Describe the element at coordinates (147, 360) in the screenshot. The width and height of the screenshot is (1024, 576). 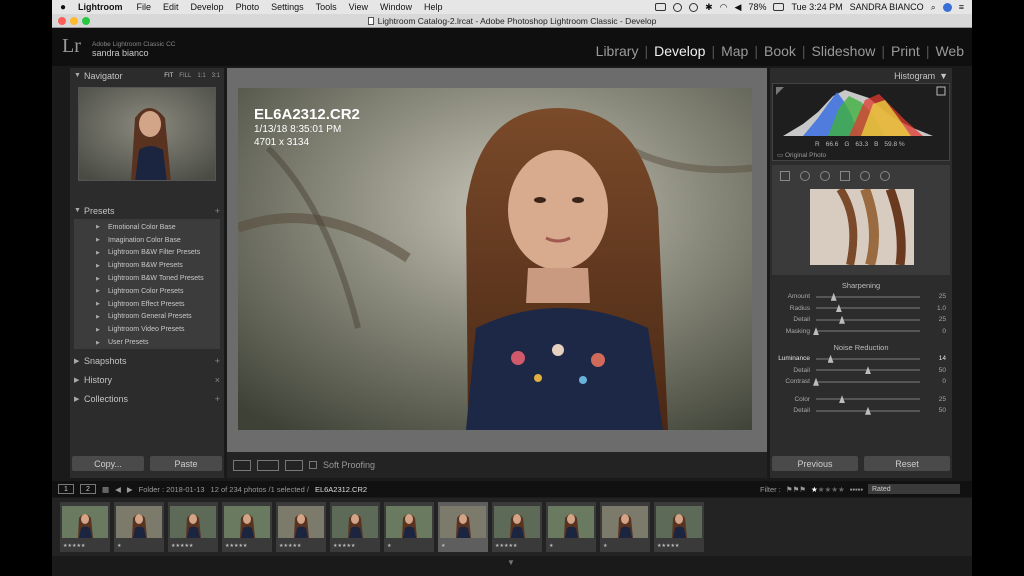
I see `snapshots-header: ▶ Snapshots +` at that location.